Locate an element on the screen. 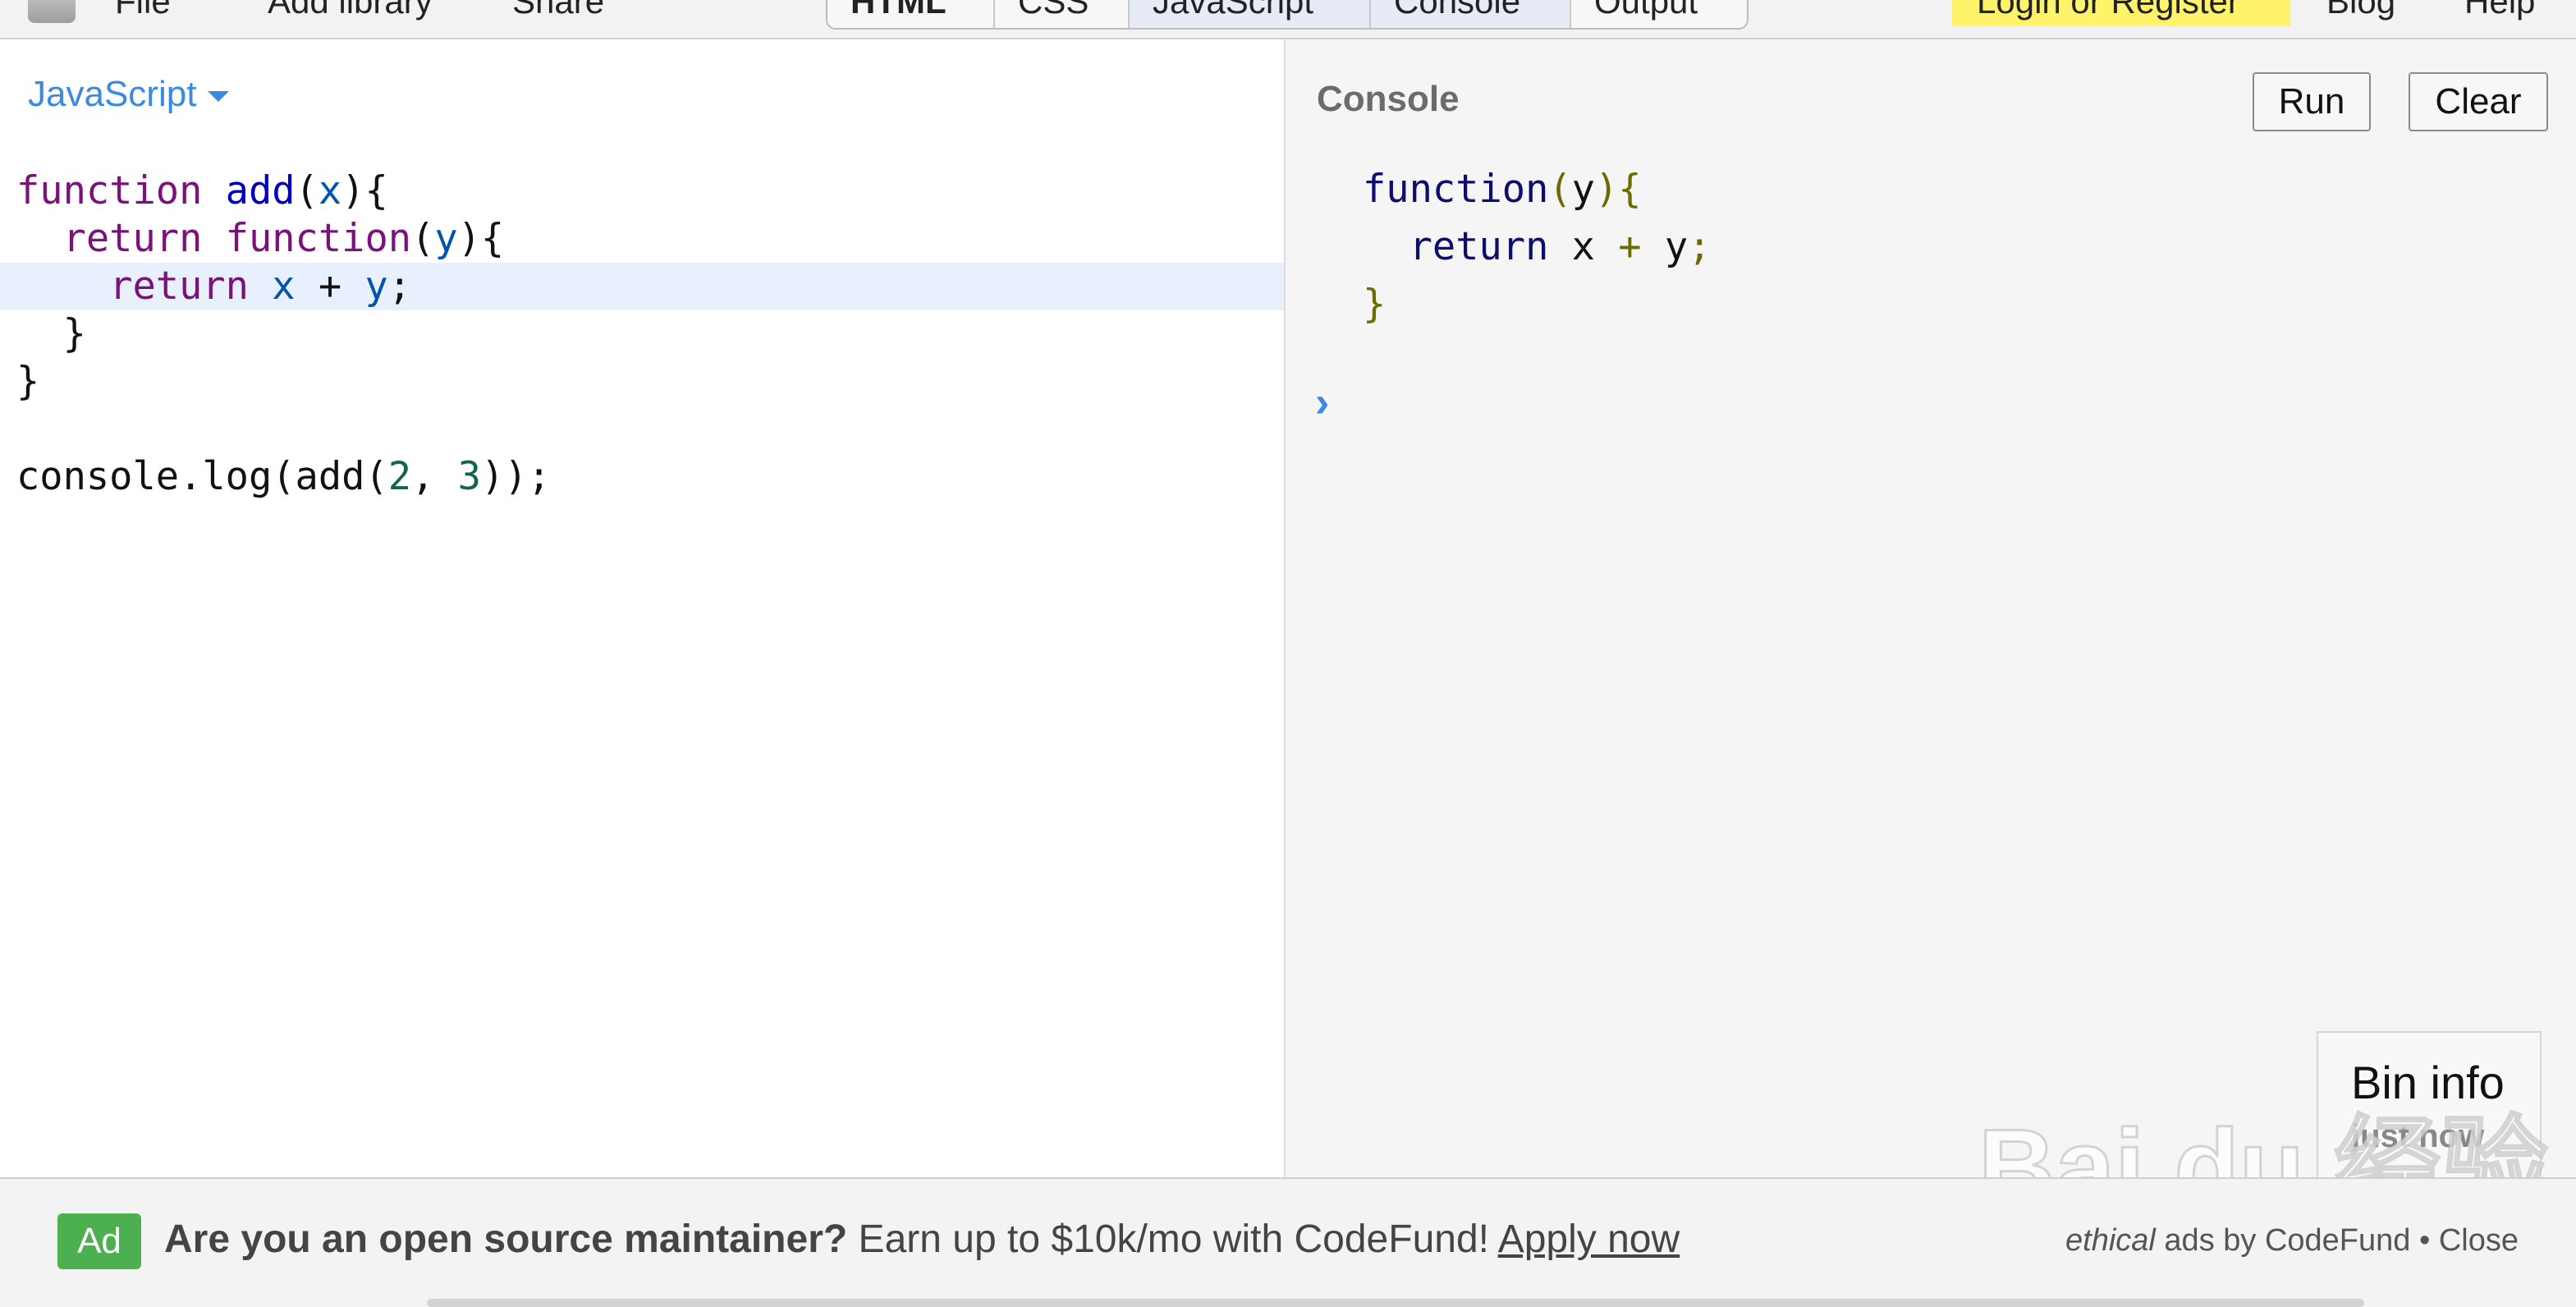 This screenshot has width=2576, height=1307. code-line-active: return x + y; is located at coordinates (642, 286).